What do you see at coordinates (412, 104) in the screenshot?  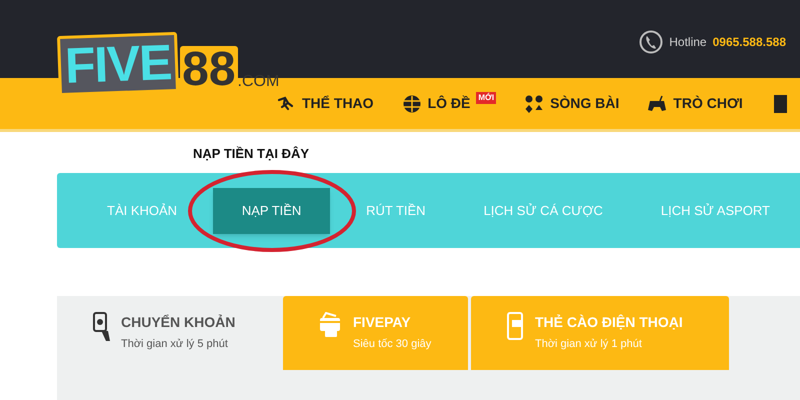 I see `ball-icon` at bounding box center [412, 104].